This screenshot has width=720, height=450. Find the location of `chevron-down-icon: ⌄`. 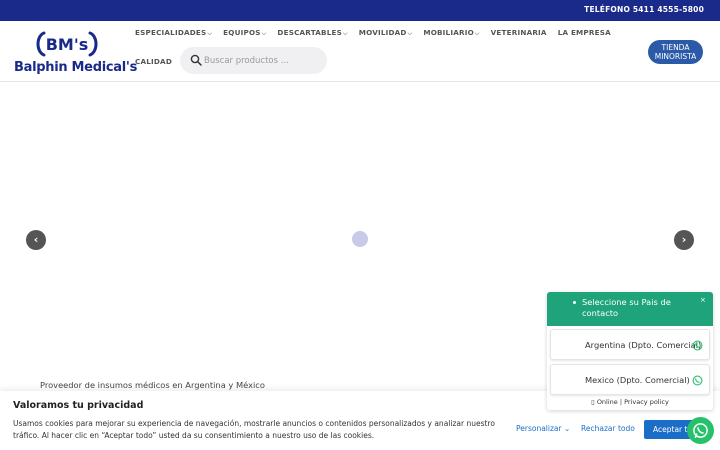

chevron-down-icon: ⌄ is located at coordinates (566, 428).